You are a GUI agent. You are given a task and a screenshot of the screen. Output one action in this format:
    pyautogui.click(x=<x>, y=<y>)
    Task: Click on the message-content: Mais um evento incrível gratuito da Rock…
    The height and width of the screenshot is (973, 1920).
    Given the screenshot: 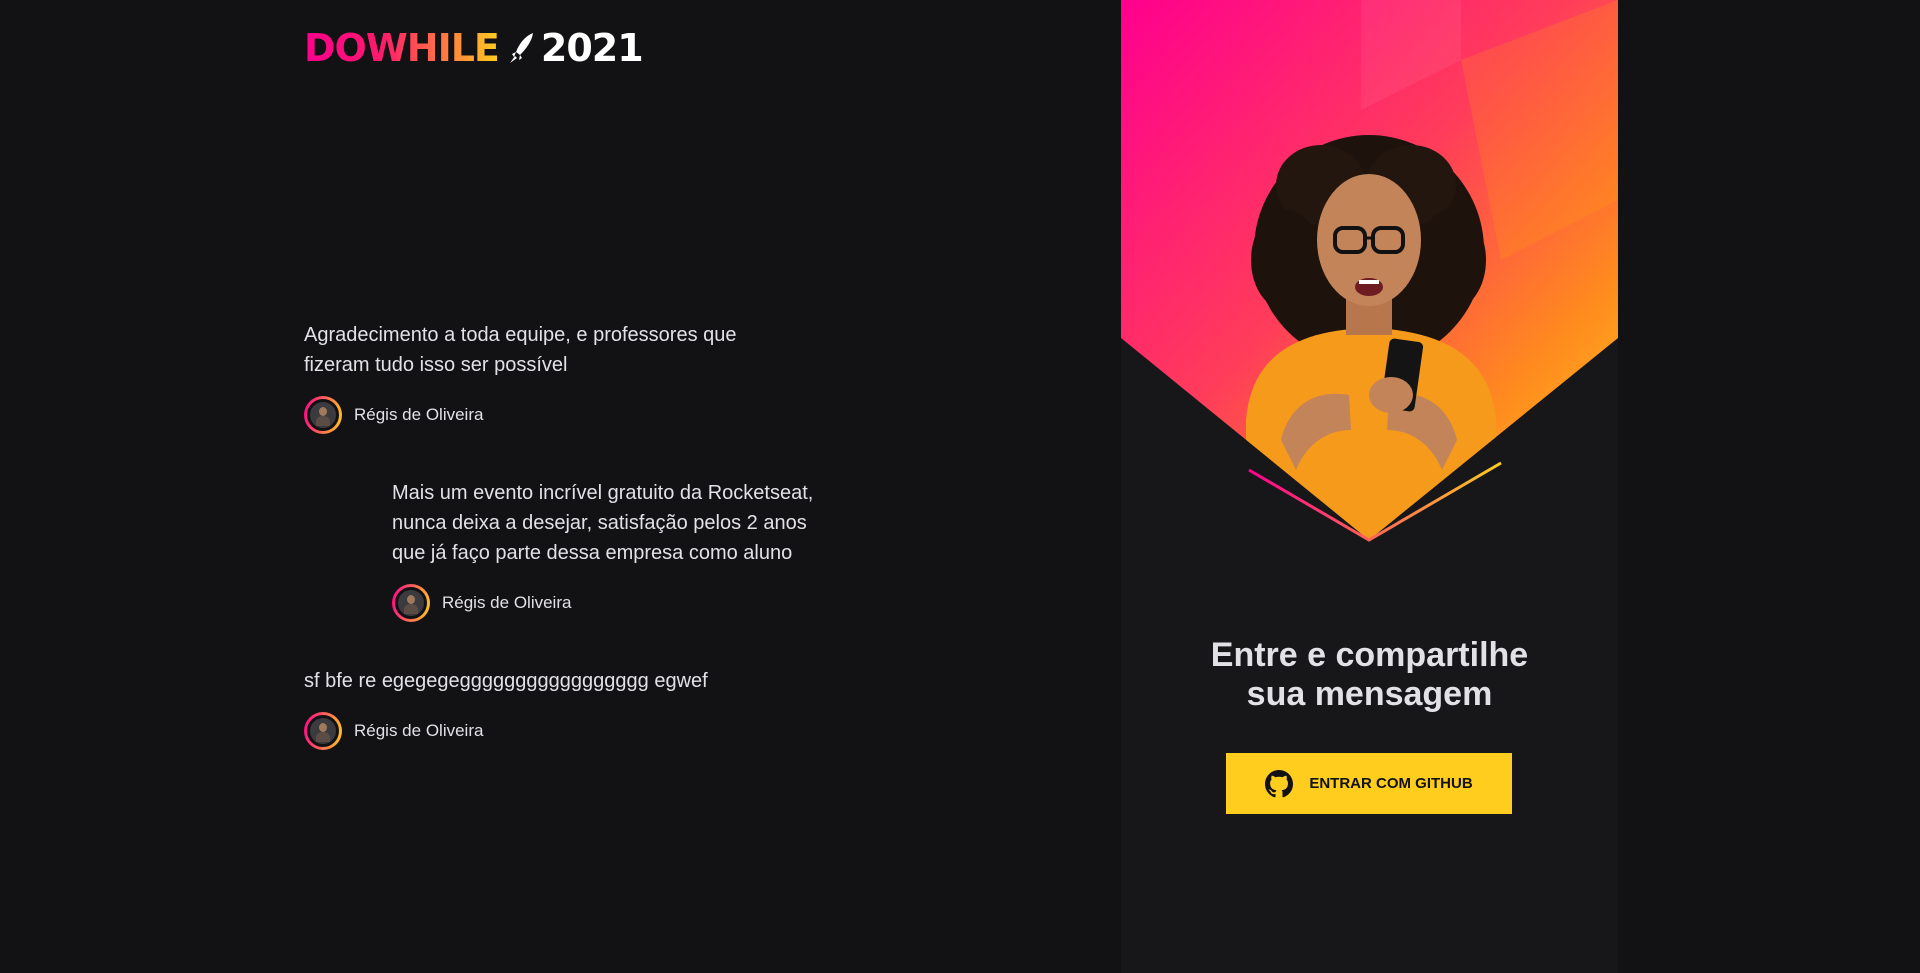 What is the action you would take?
    pyautogui.click(x=603, y=523)
    